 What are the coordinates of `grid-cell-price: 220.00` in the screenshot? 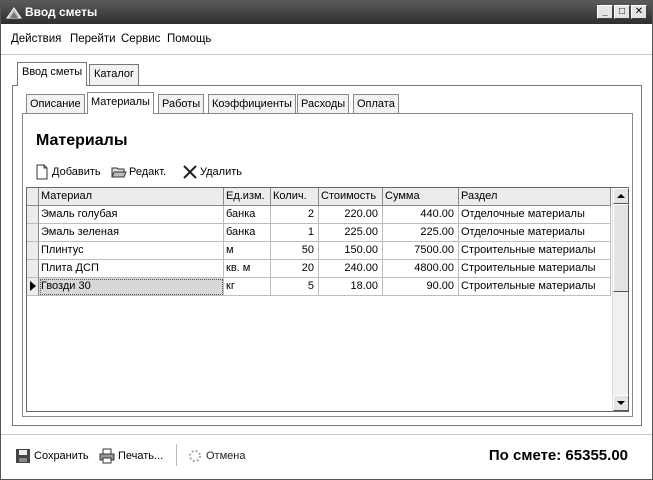 It's located at (351, 215).